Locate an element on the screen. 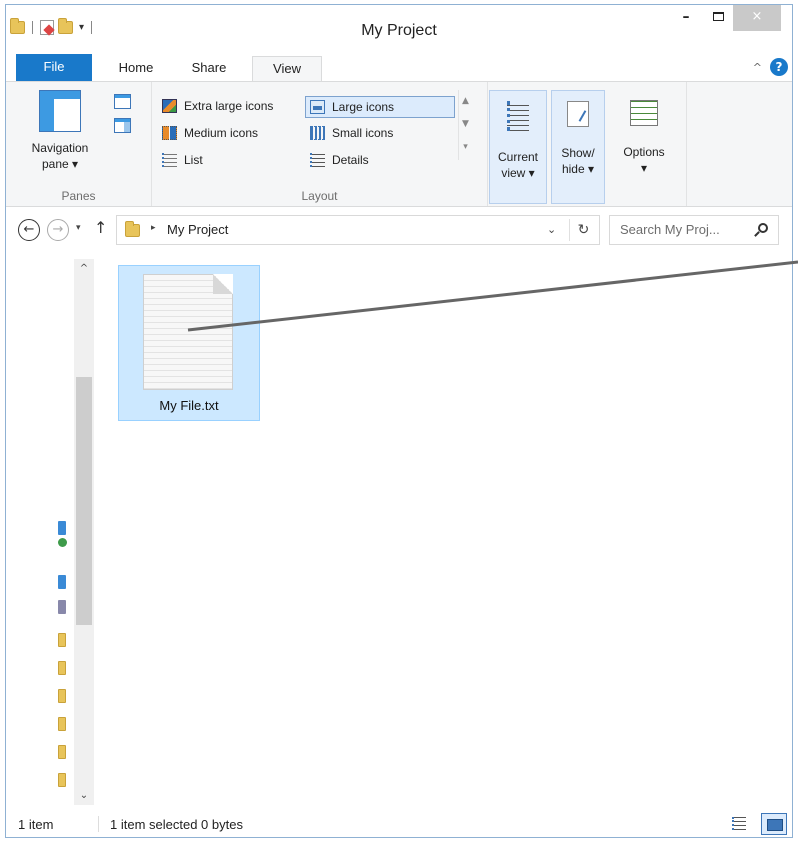 This screenshot has height=844, width=798. list-icon is located at coordinates (169, 160).